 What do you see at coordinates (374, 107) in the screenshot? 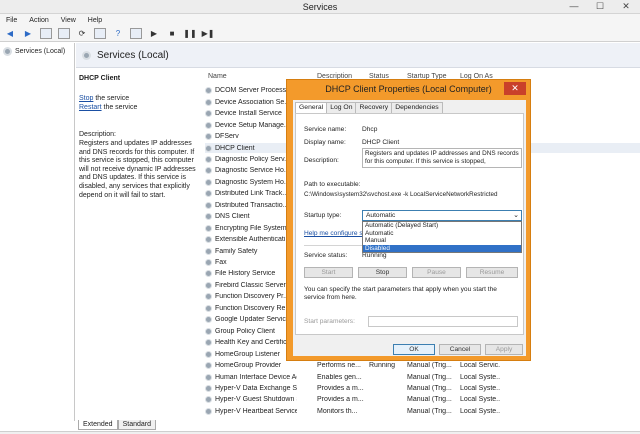
I see `tab-recovery: Recovery` at bounding box center [374, 107].